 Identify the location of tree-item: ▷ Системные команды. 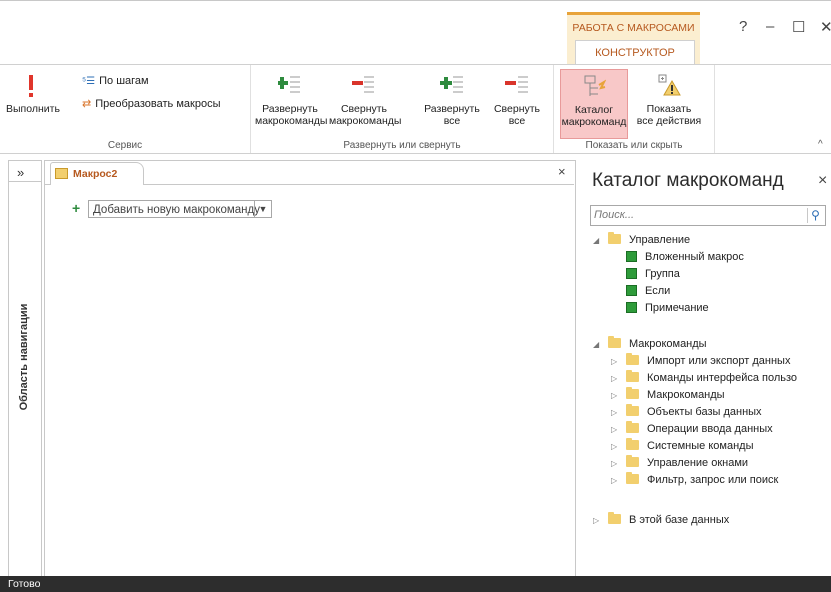
(682, 446).